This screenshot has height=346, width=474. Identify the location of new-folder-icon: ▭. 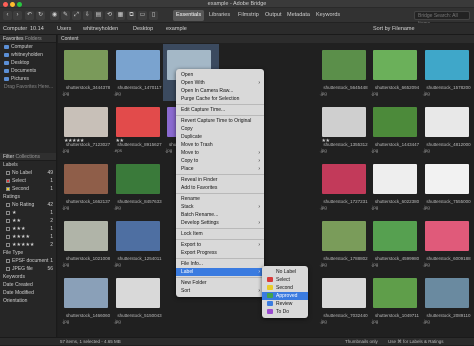
(142, 15).